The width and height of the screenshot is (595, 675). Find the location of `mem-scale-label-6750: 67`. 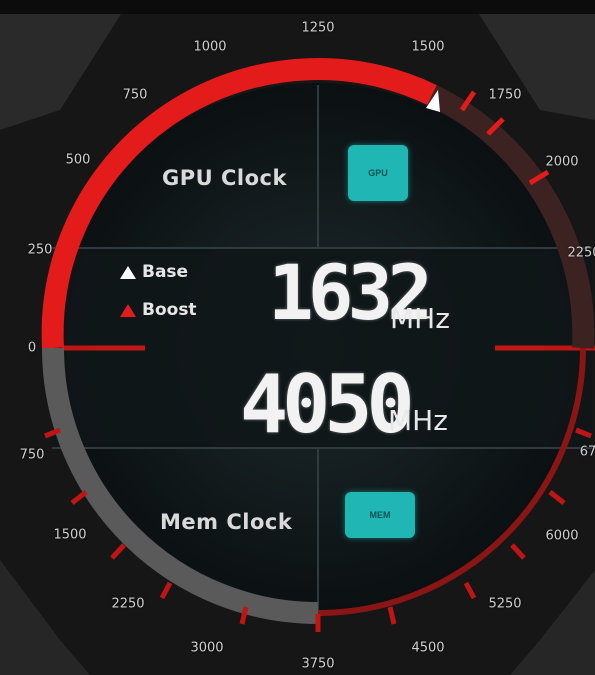

mem-scale-label-6750: 67 is located at coordinates (587, 452).